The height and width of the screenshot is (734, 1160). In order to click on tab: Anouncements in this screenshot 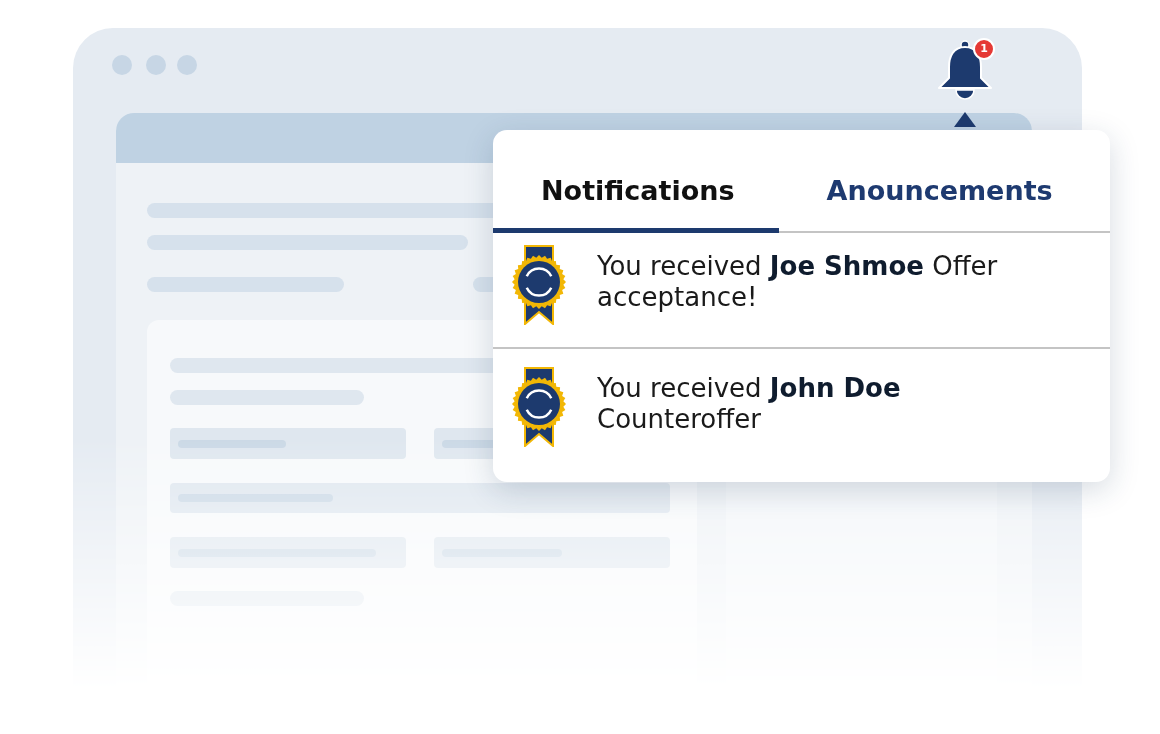, I will do `click(937, 181)`.